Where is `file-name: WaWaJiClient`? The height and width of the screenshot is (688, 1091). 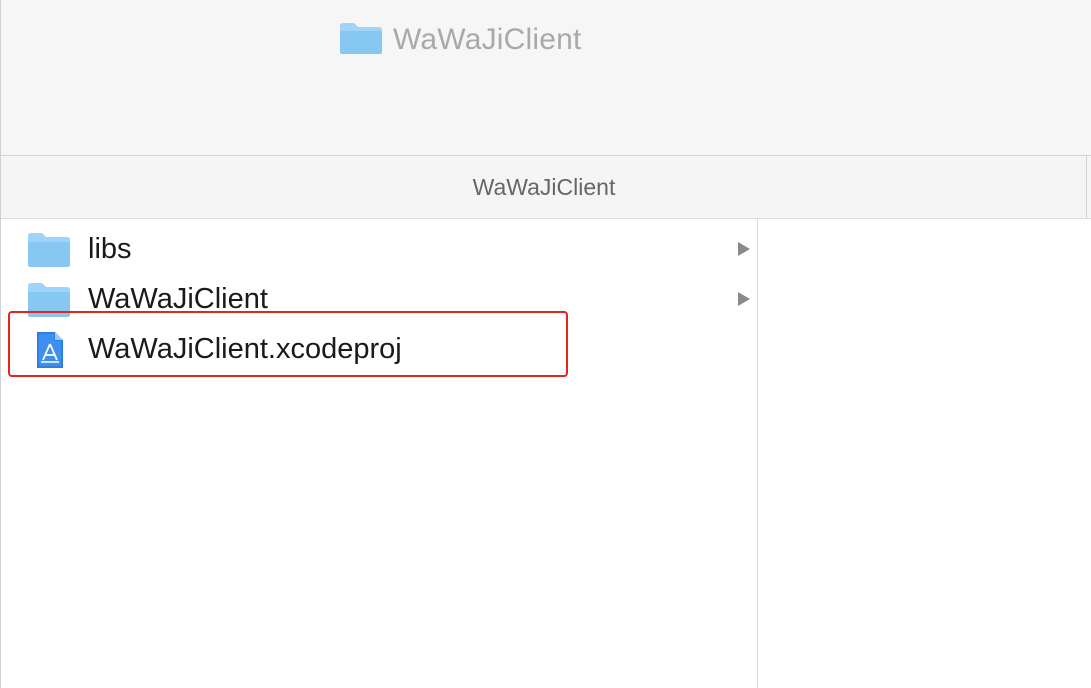
file-name: WaWaJiClient is located at coordinates (178, 299).